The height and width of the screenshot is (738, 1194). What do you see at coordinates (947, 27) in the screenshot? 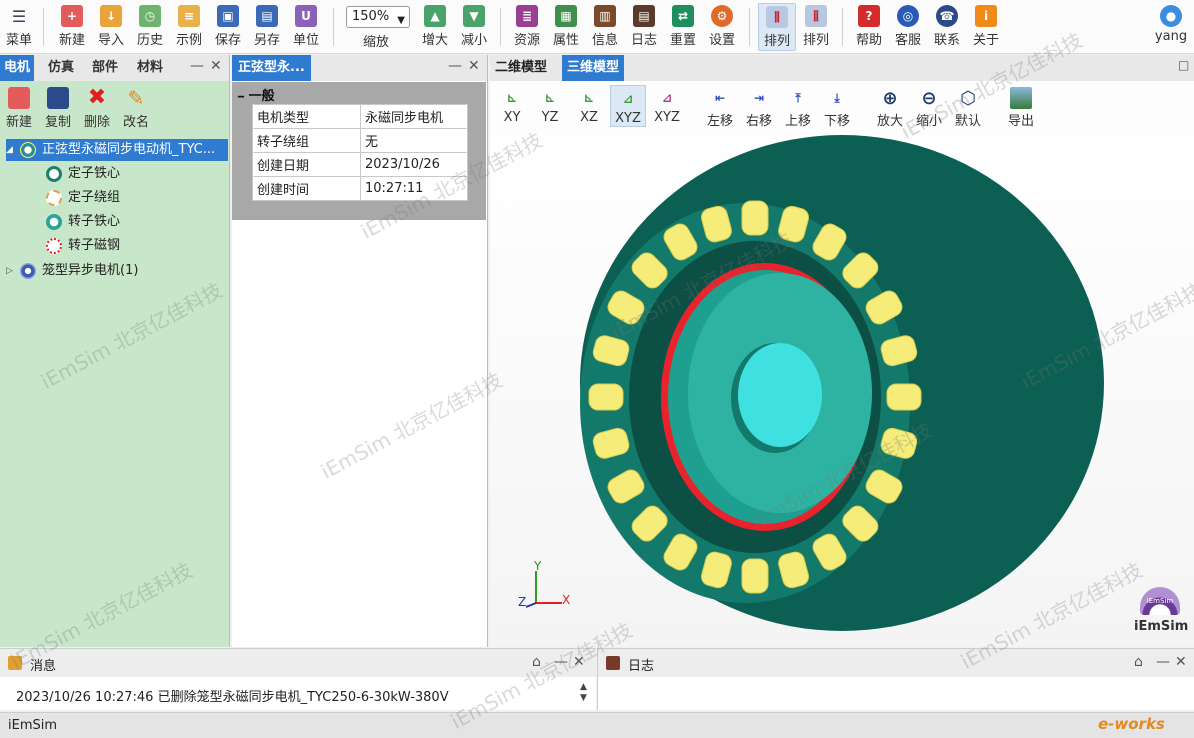
I see `contact-button: ☎ 联系` at bounding box center [947, 27].